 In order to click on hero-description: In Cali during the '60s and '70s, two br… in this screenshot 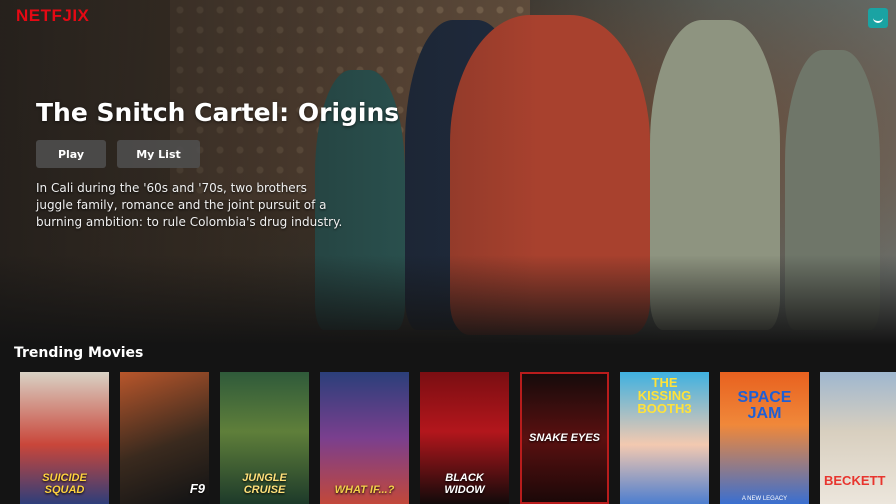, I will do `click(189, 205)`.